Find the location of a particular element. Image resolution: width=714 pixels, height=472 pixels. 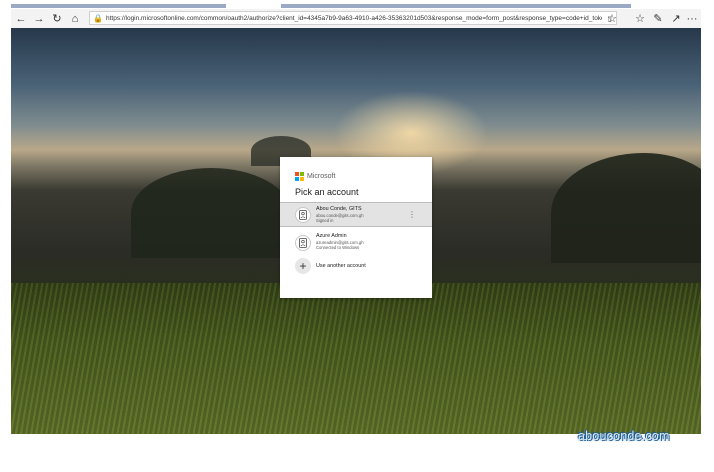

forward-arrow-icon: → is located at coordinates (39, 18).